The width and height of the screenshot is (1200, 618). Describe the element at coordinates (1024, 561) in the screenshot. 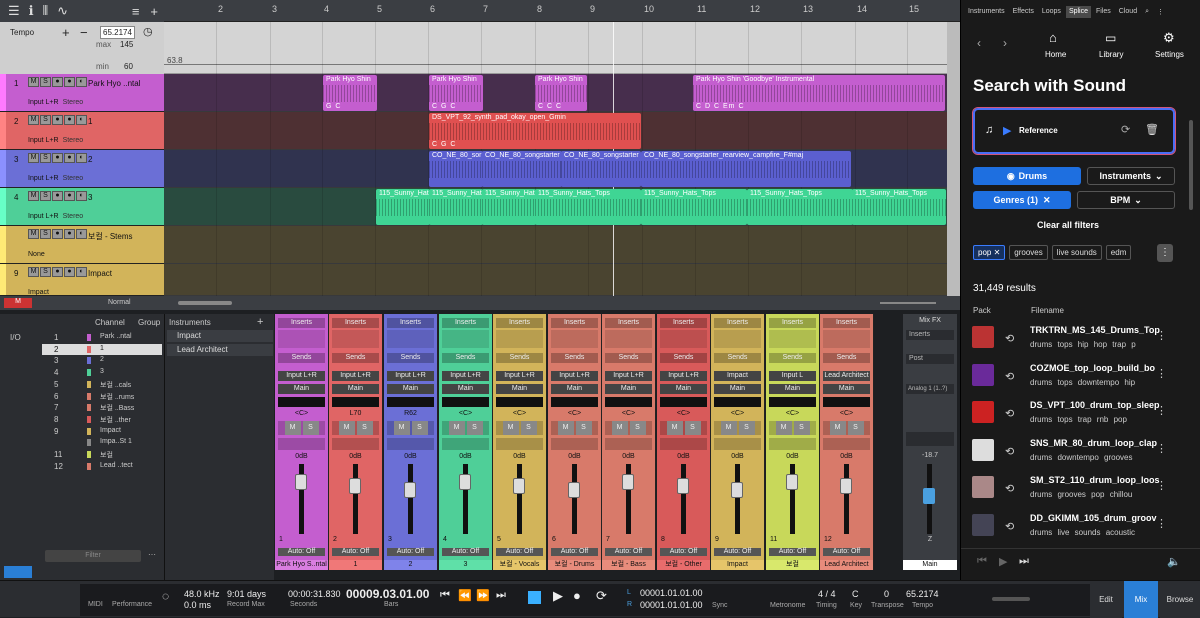

I see `skip-forward-icon: ⏭` at that location.